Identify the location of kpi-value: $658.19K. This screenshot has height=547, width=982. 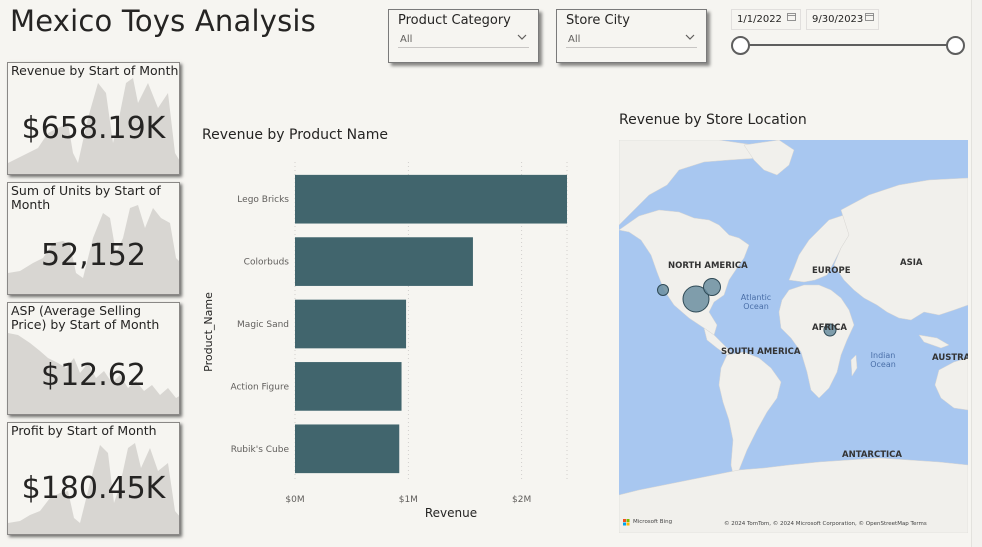
(93, 128).